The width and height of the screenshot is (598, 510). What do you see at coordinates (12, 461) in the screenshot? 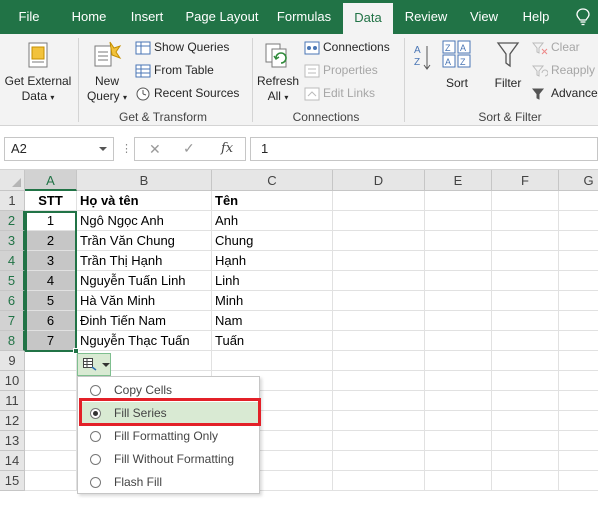
I see `row-header-14: 14` at bounding box center [12, 461].